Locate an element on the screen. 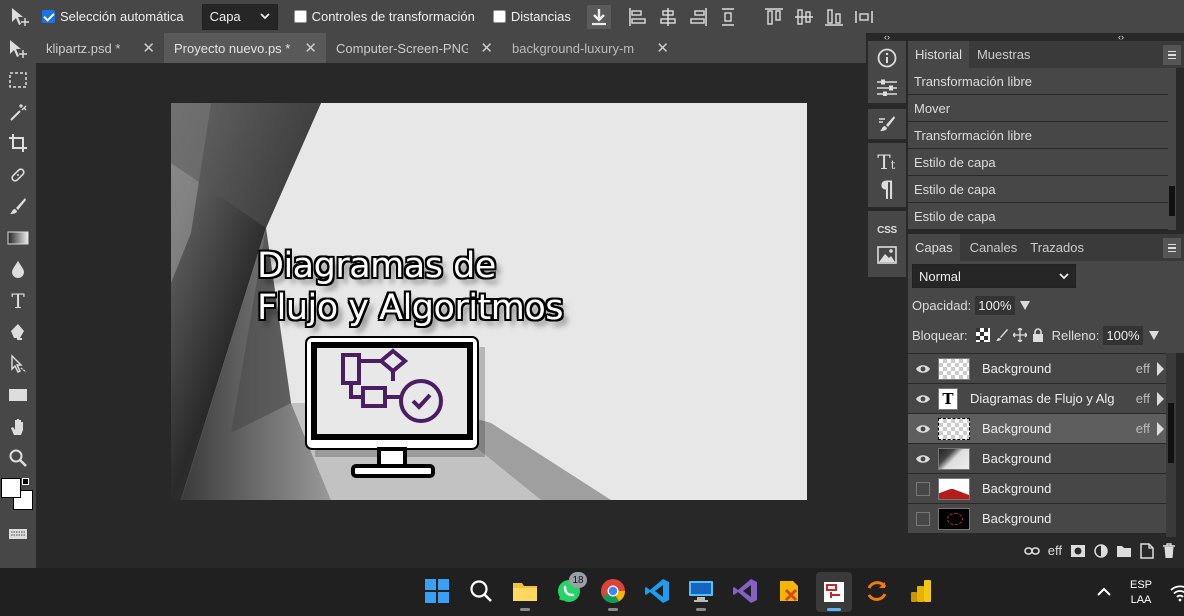  caret-down-icon is located at coordinates (1153, 335).